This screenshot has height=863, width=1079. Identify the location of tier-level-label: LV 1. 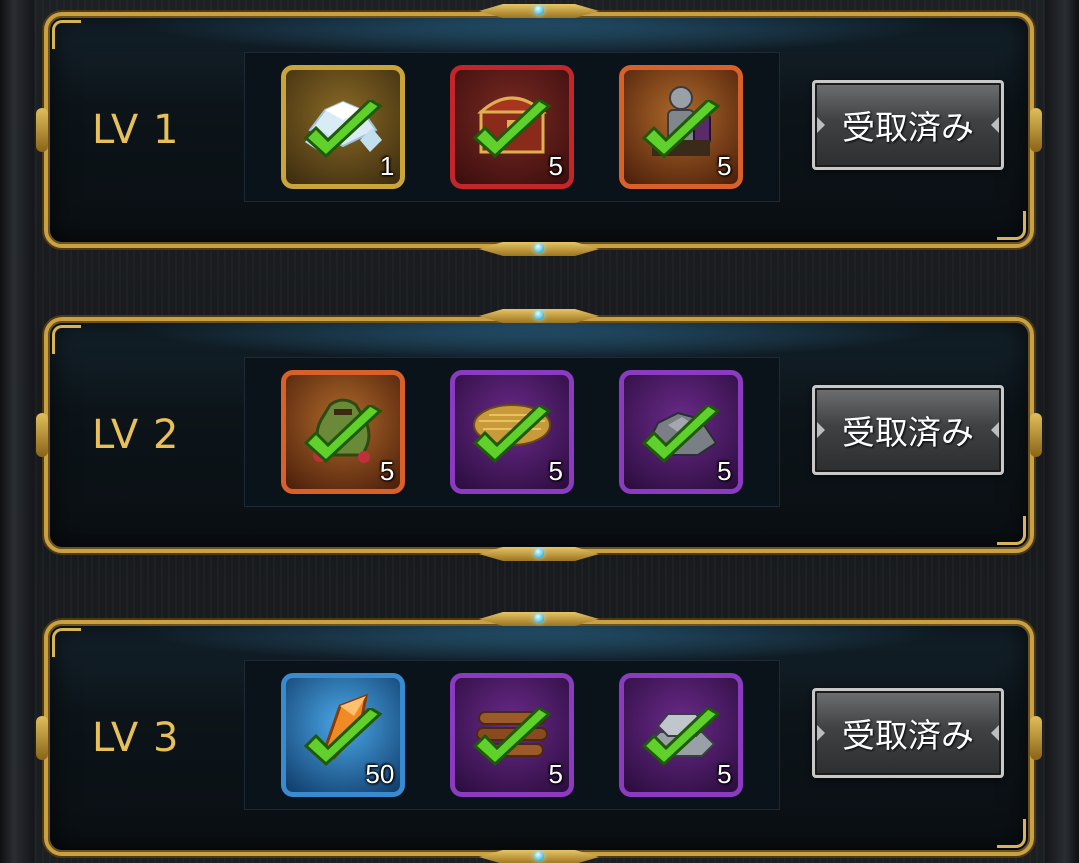
(136, 130).